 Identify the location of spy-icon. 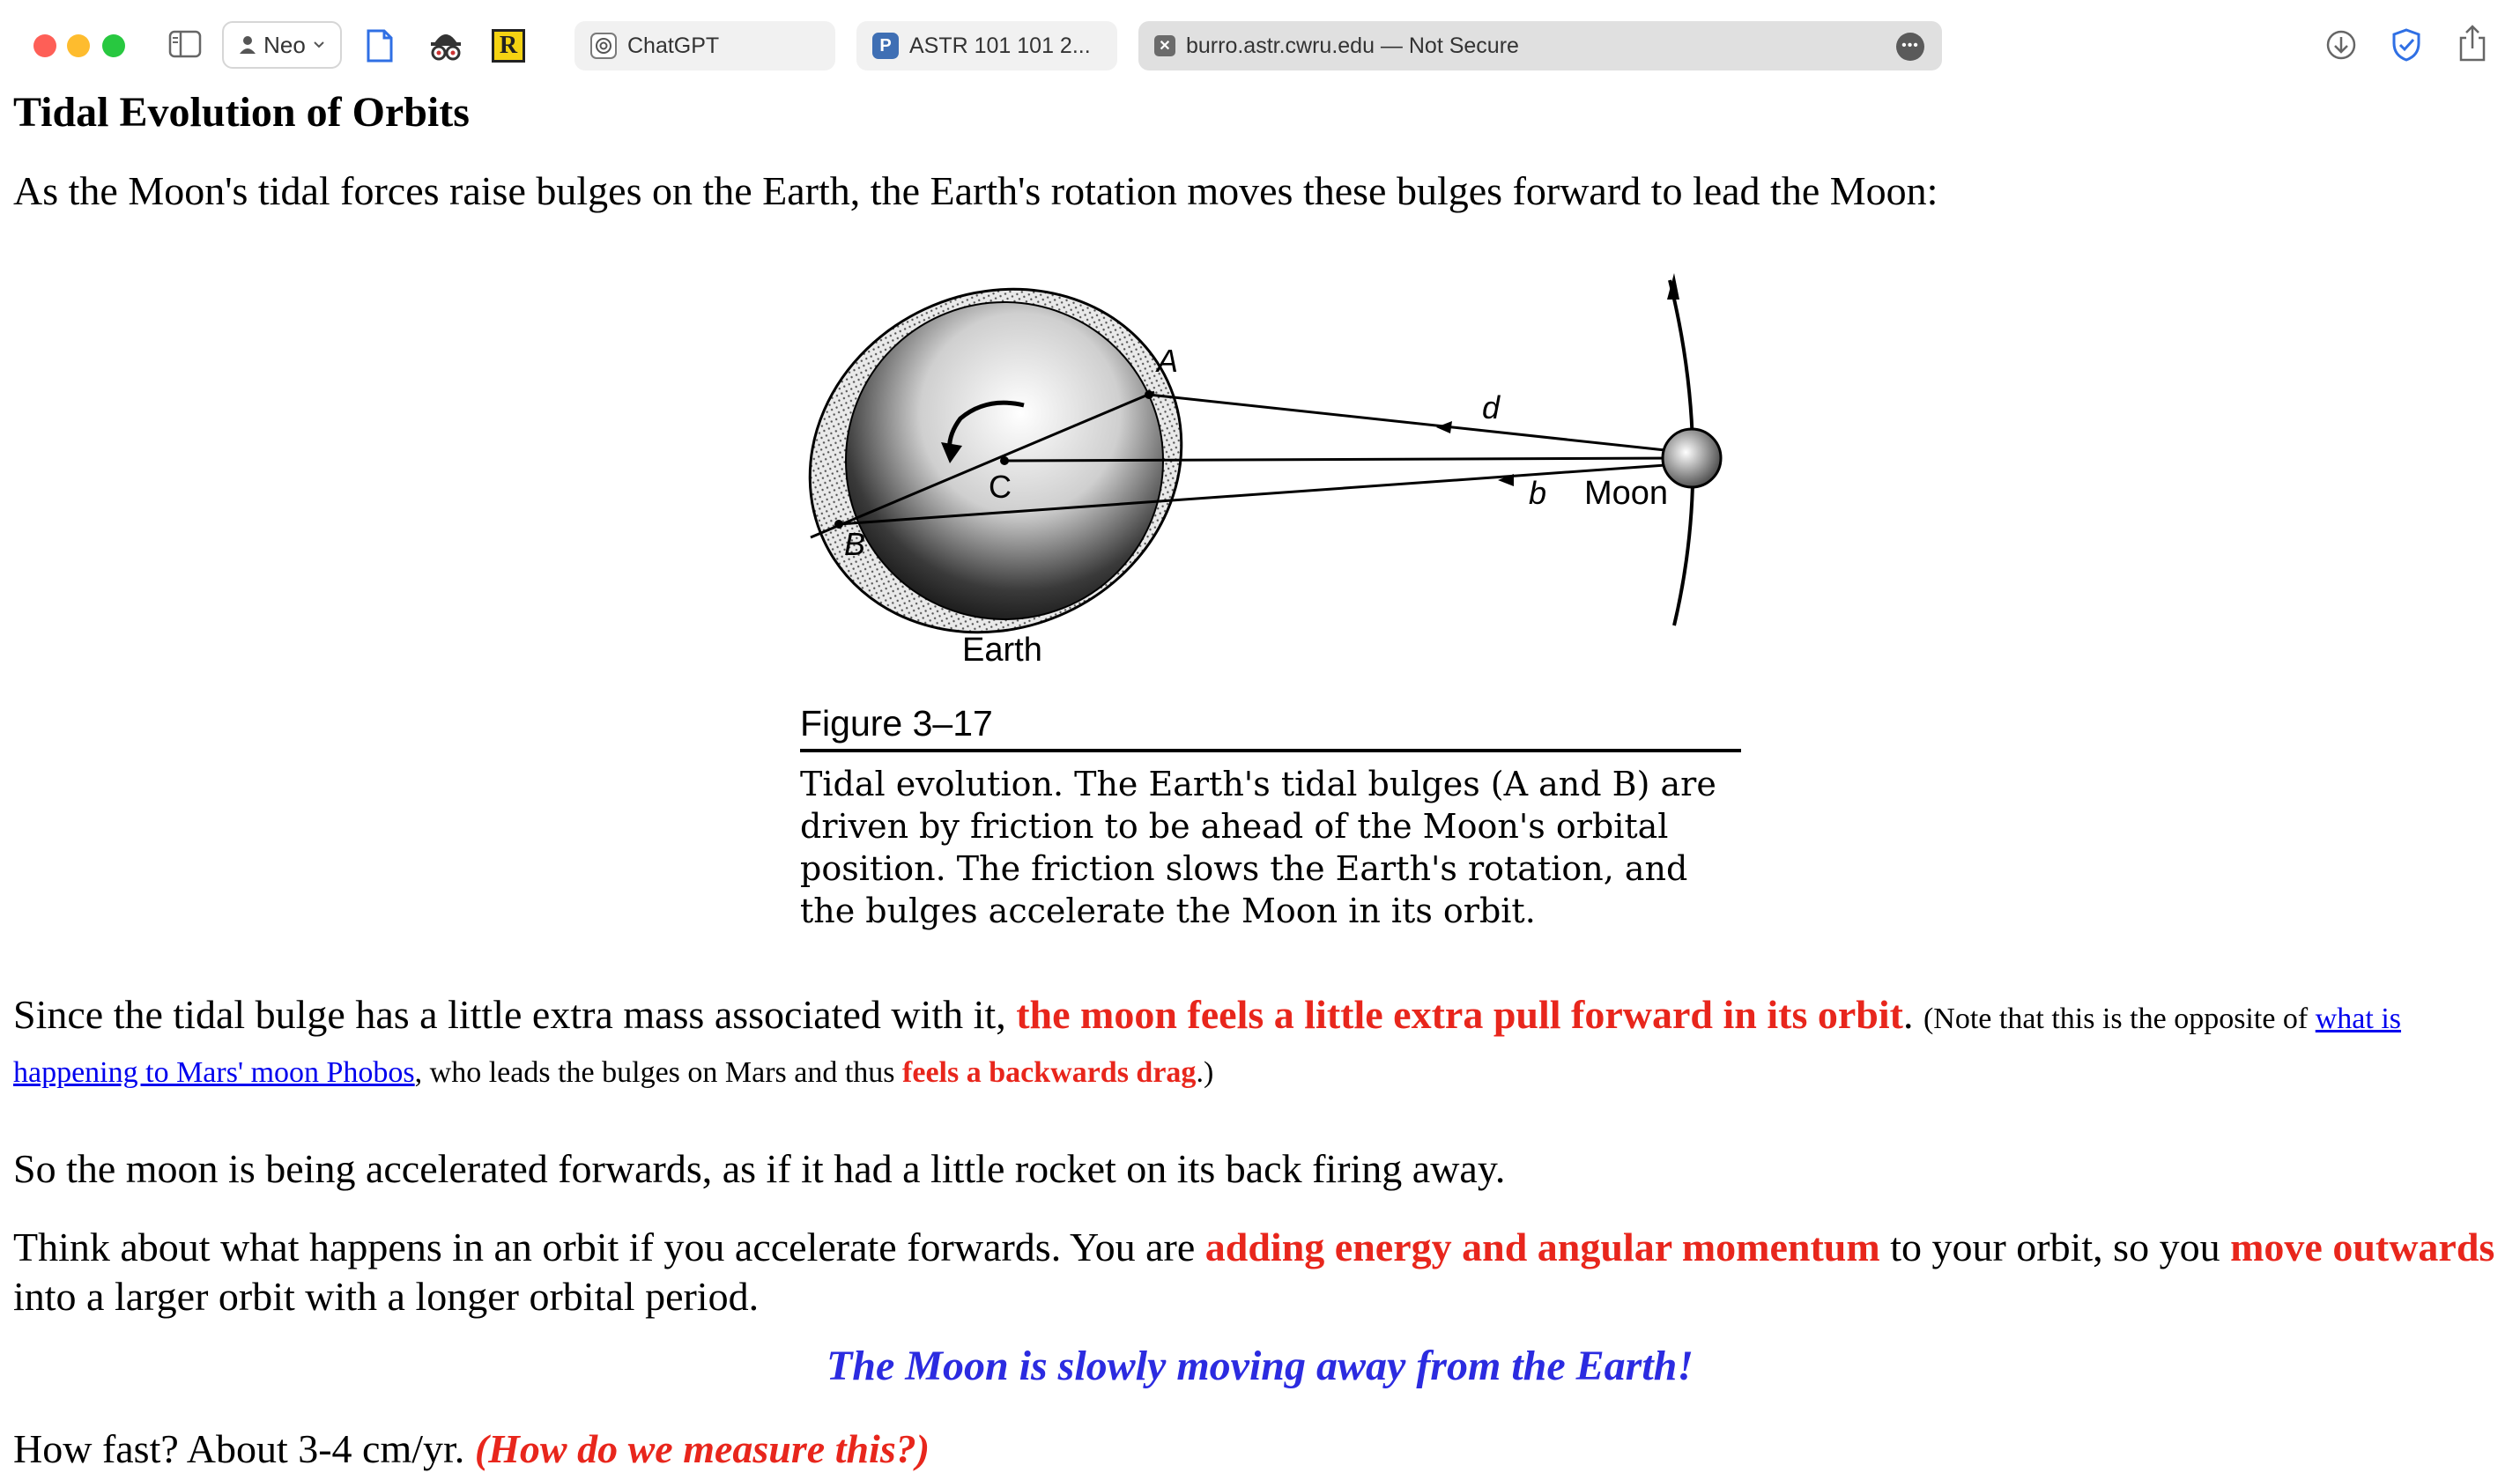
(445, 45).